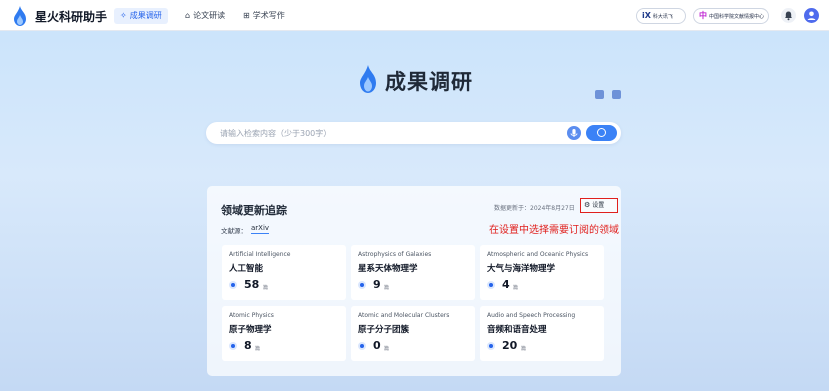 This screenshot has width=829, height=391. Describe the element at coordinates (368, 79) in the screenshot. I see `flame-hero-icon` at that location.